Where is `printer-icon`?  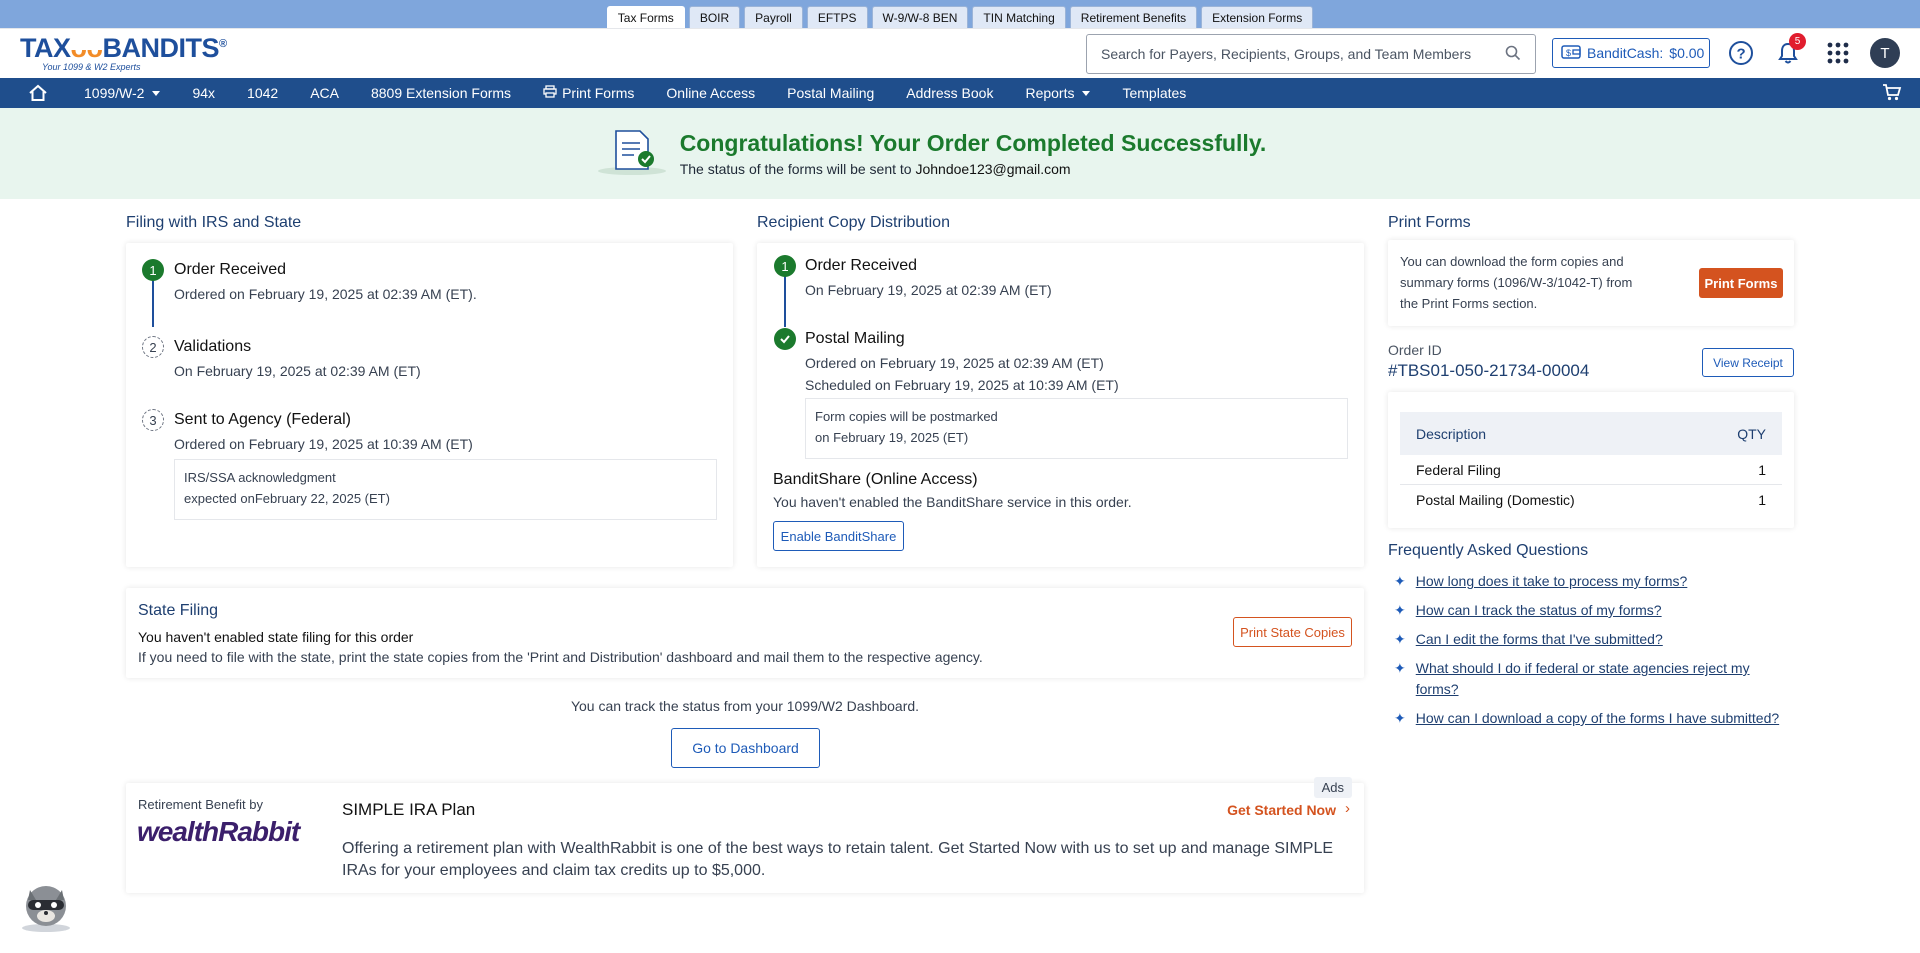
printer-icon is located at coordinates (550, 93).